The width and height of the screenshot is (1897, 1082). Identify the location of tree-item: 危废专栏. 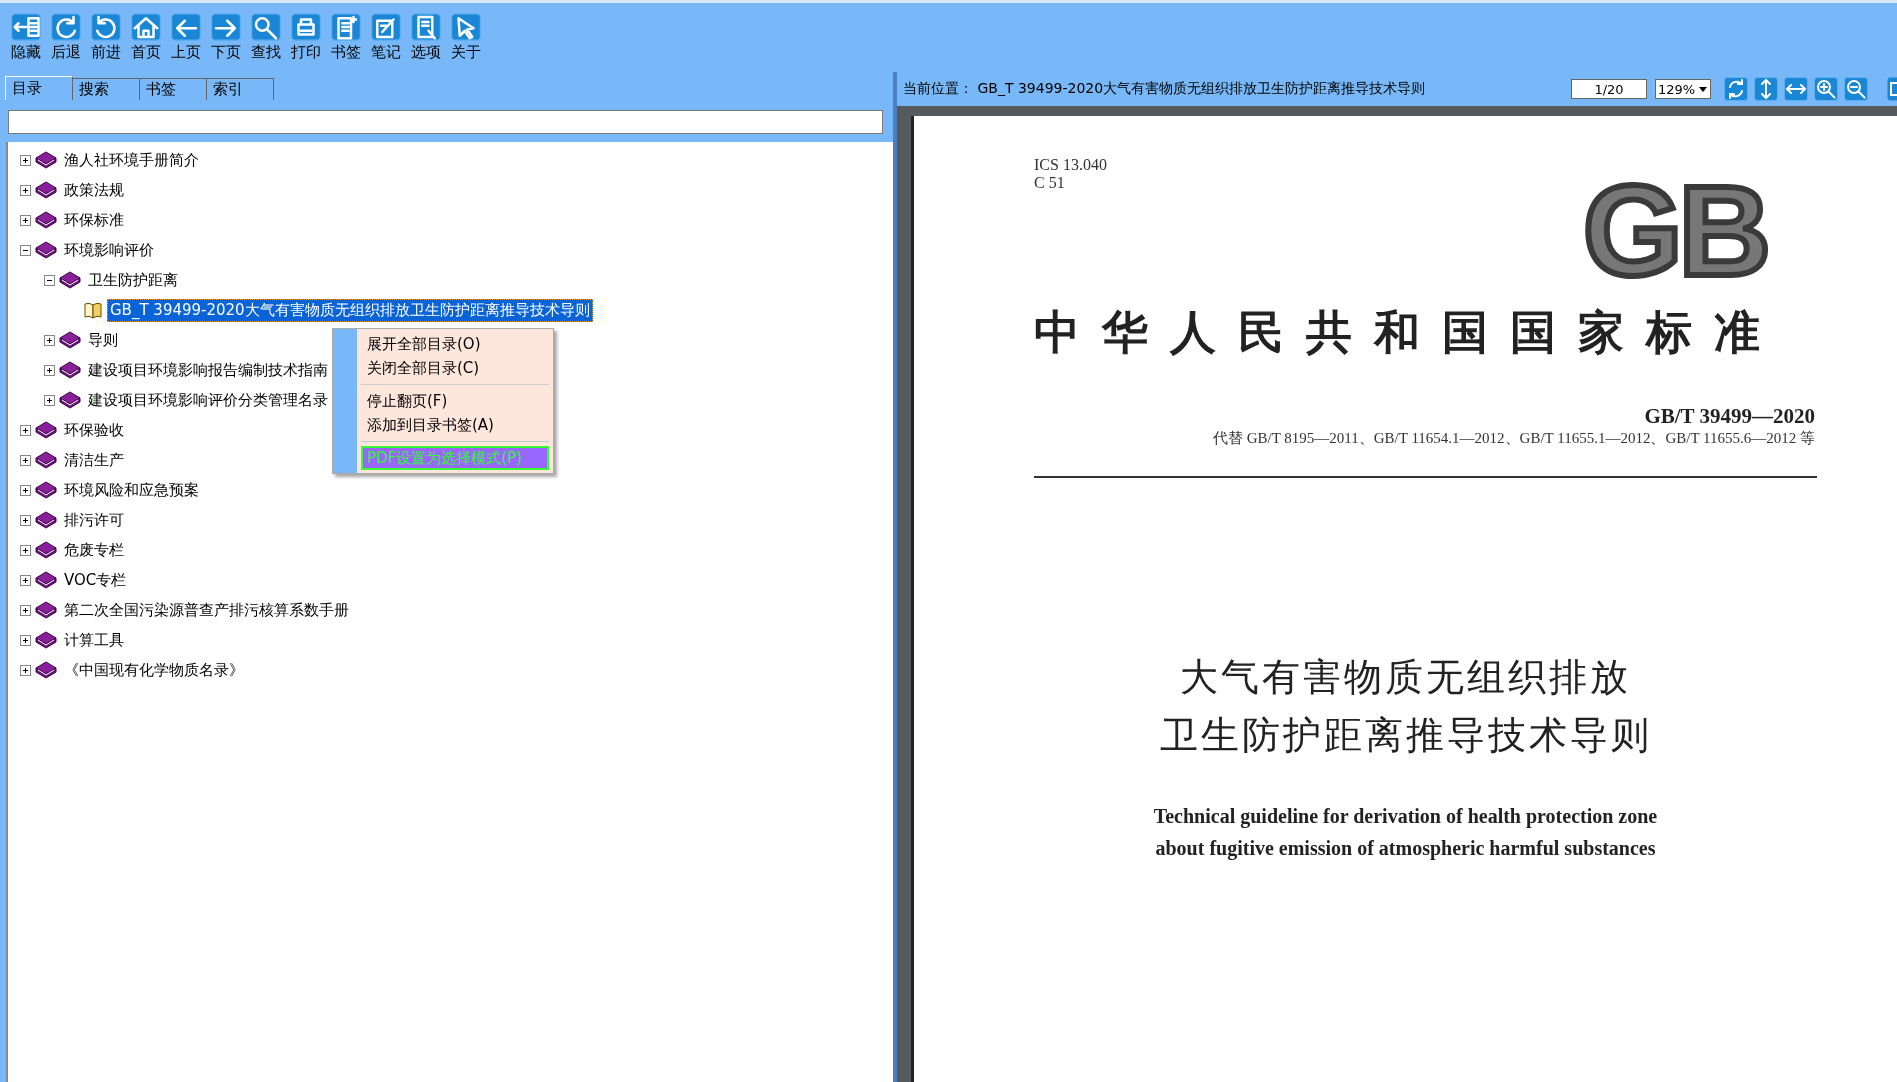
(94, 550).